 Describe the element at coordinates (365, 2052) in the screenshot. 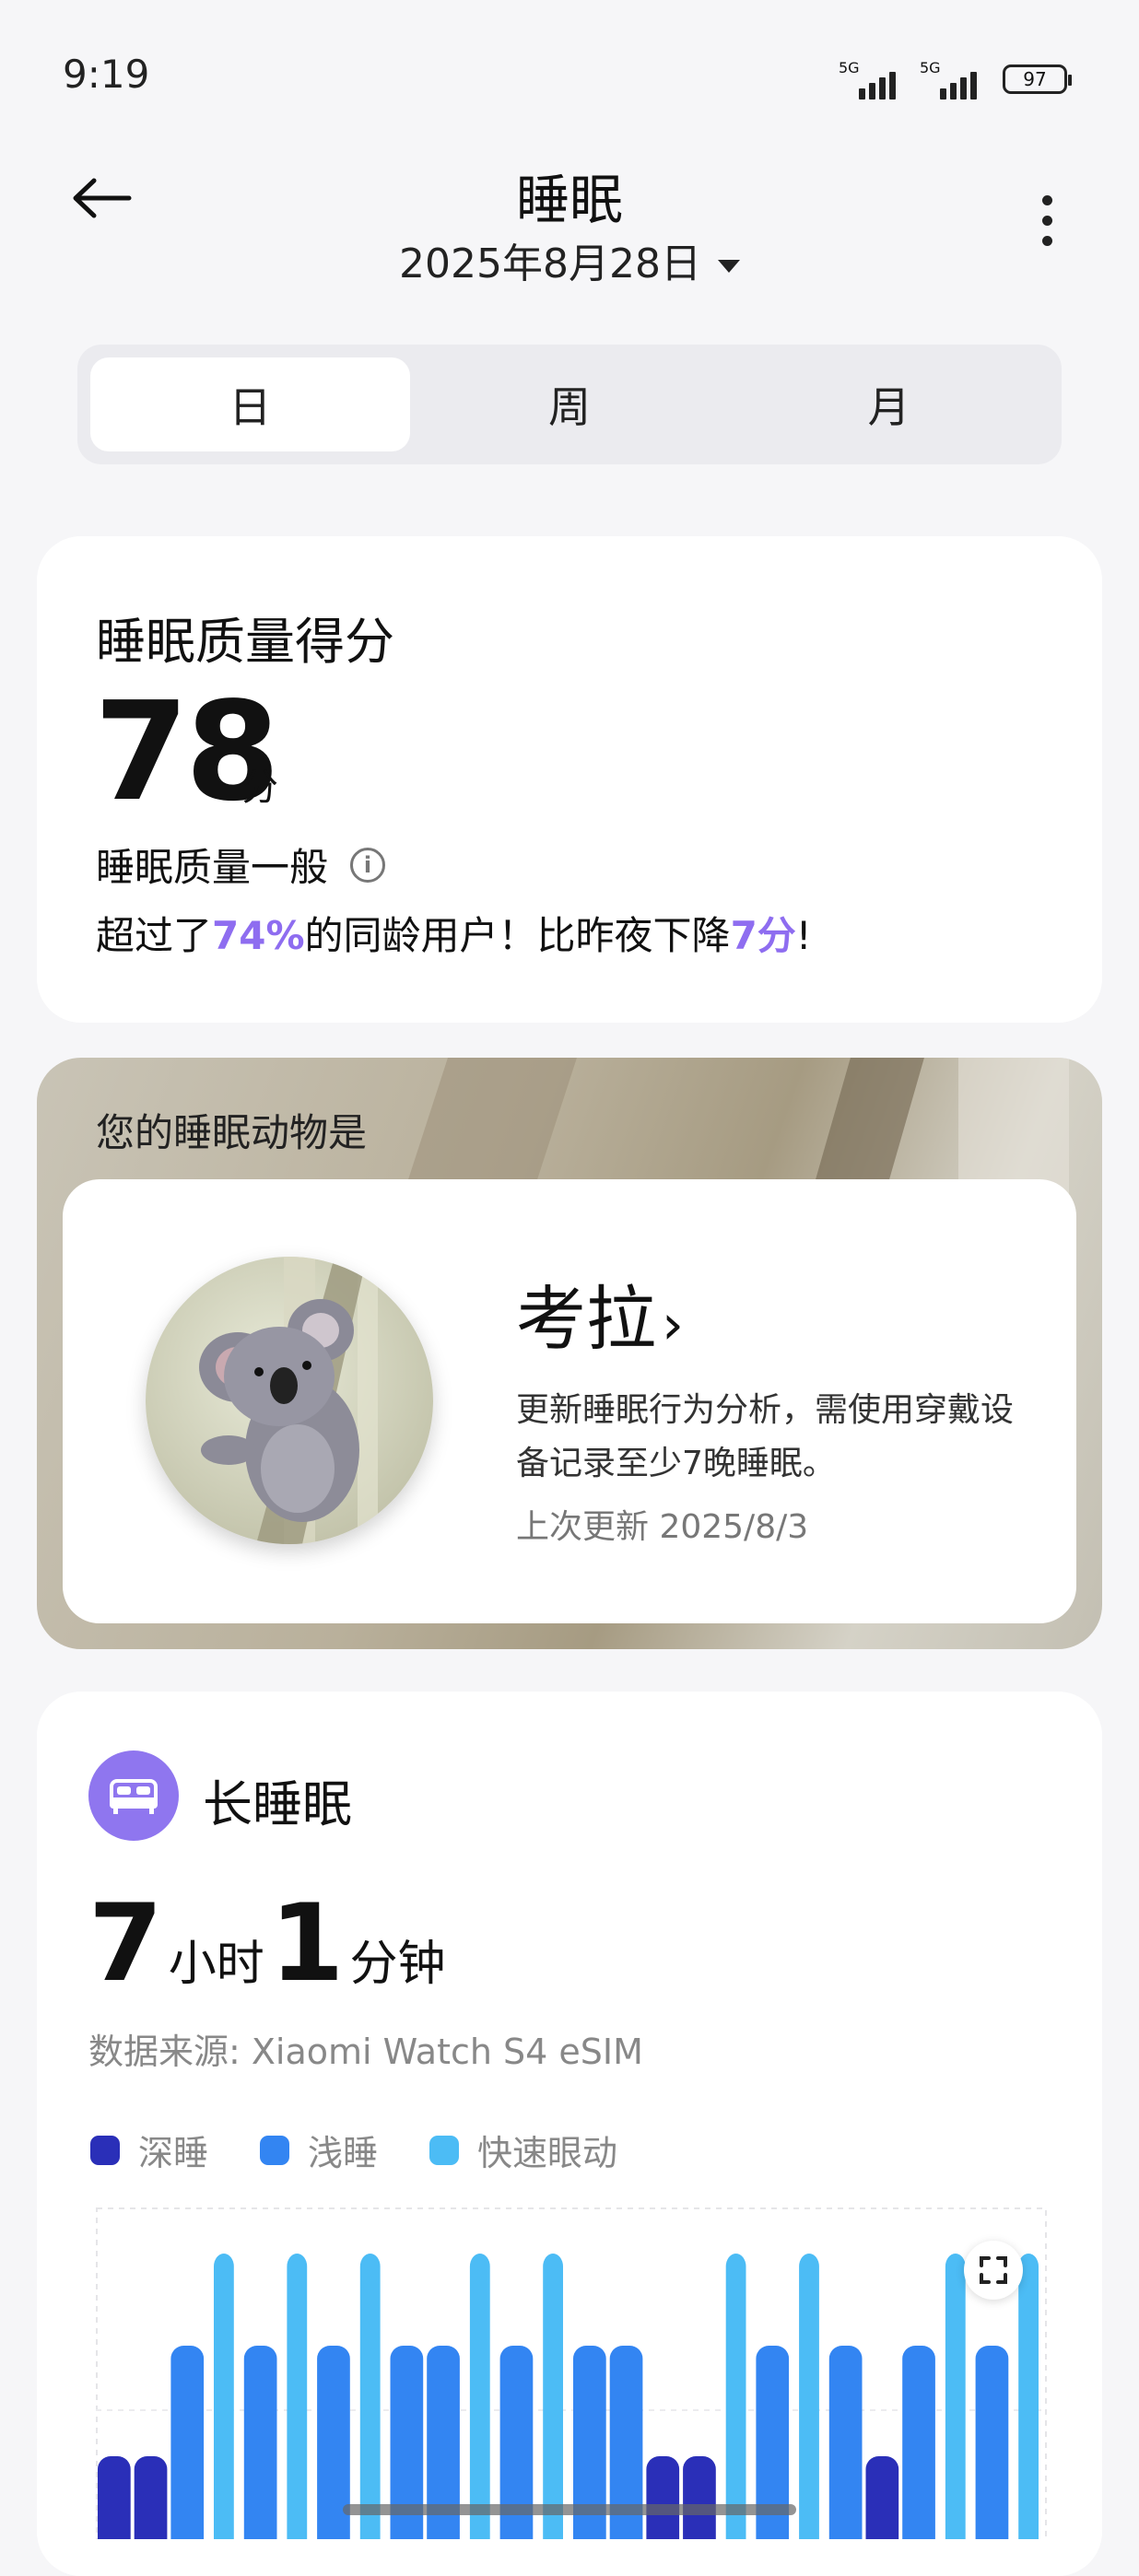

I see `data-source: 数据来源: Xiaomi Watch S4 eSIM` at that location.